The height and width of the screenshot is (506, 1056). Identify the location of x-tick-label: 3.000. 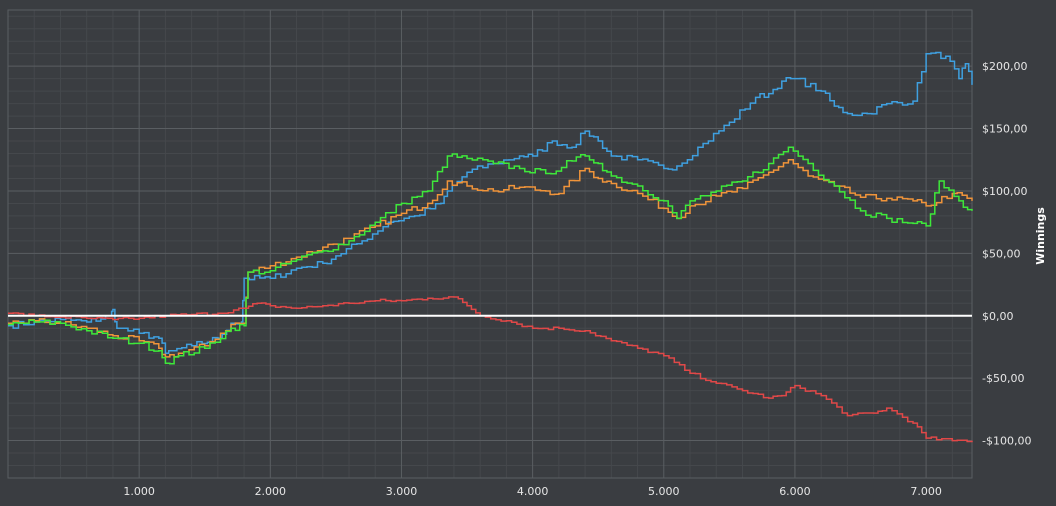
(402, 491).